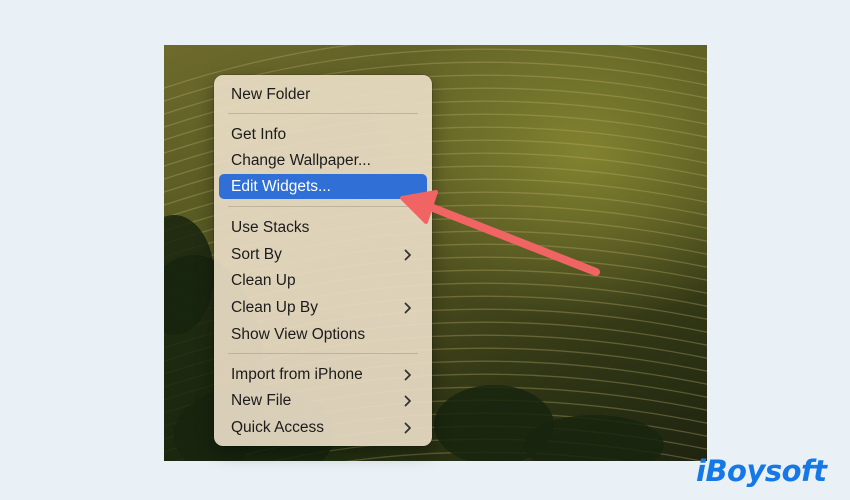  What do you see at coordinates (761, 471) in the screenshot?
I see `iboysoft-logo: iBoysoft` at bounding box center [761, 471].